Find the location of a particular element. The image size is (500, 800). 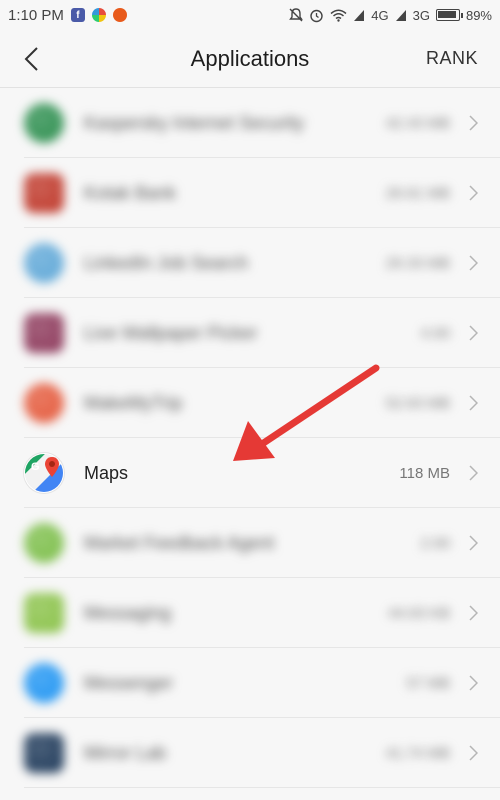

app-name: Messenger is located at coordinates (129, 682).